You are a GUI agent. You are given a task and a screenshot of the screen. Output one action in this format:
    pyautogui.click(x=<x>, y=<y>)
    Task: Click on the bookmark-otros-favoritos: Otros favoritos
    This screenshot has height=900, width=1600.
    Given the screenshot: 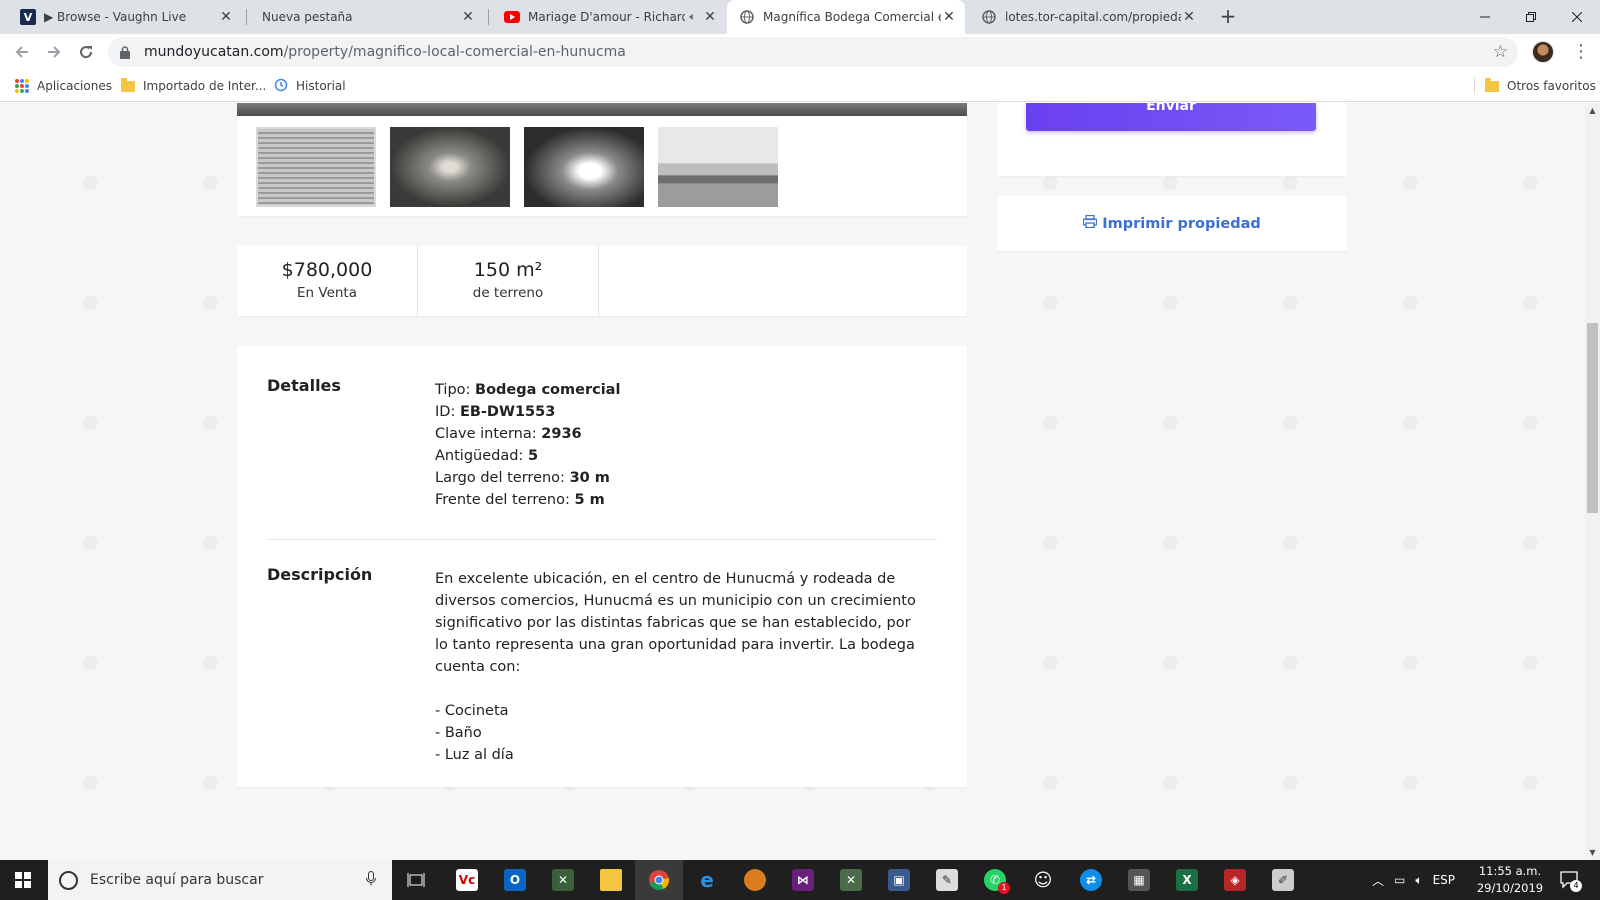 What is the action you would take?
    pyautogui.click(x=1540, y=86)
    